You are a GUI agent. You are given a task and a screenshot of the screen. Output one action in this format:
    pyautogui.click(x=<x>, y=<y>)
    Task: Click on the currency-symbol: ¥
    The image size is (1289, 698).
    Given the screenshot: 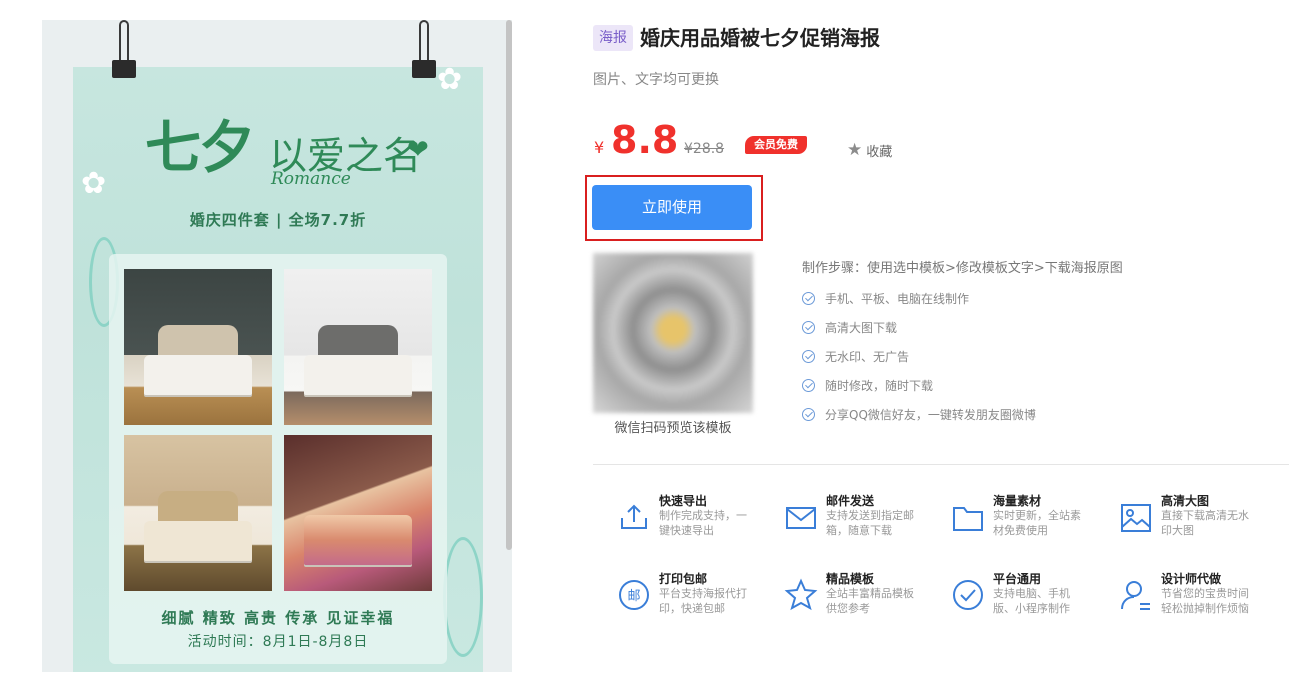 What is the action you would take?
    pyautogui.click(x=599, y=147)
    